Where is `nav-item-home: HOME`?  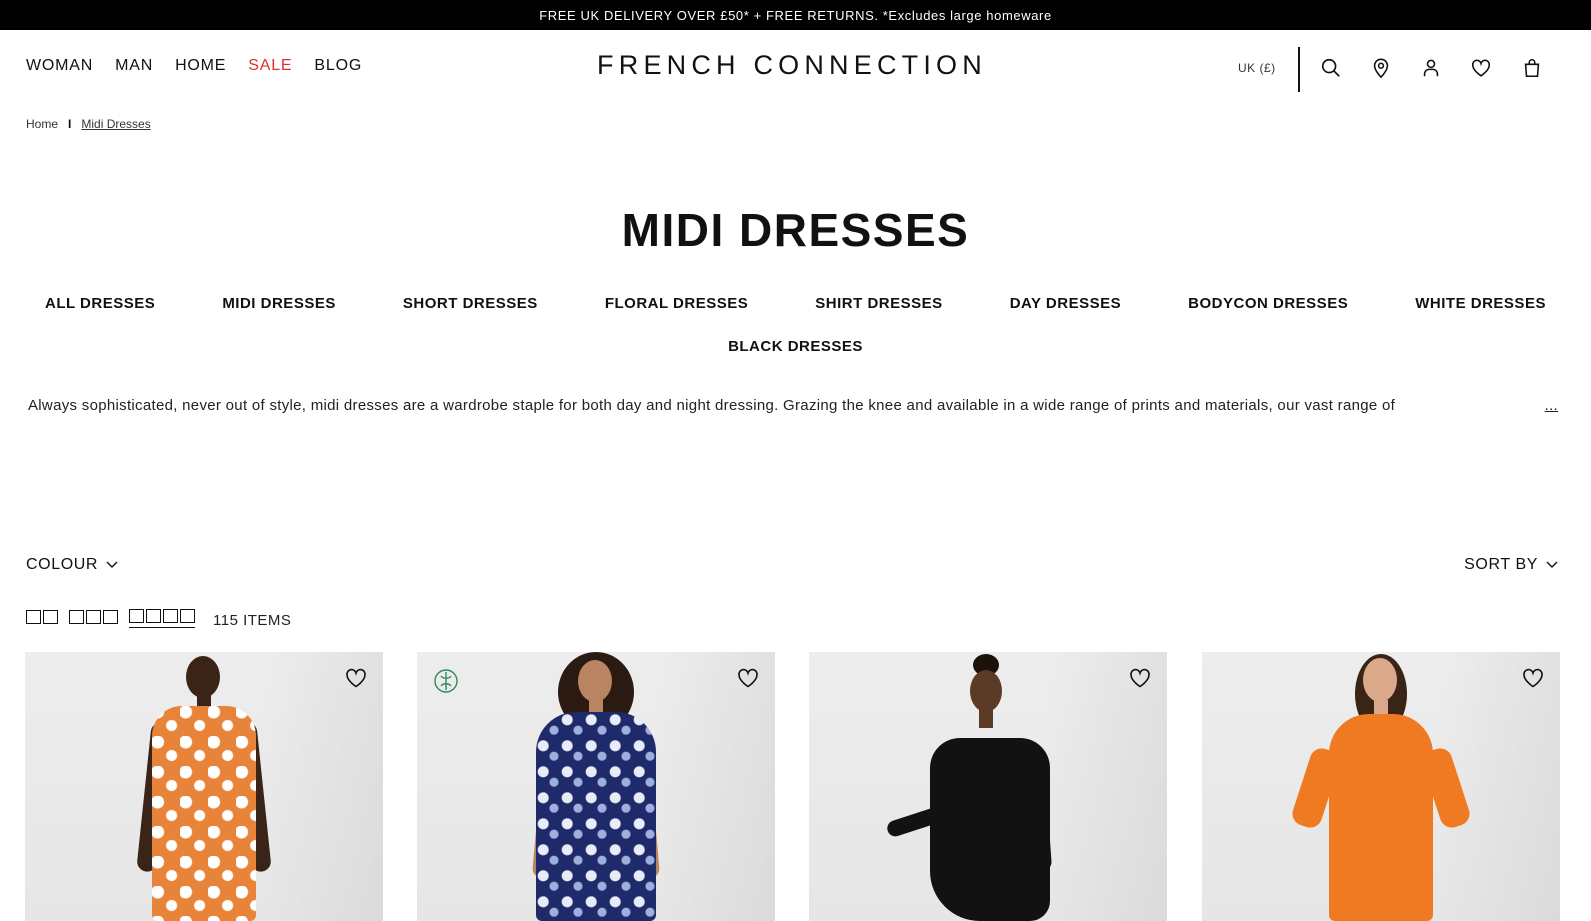 nav-item-home: HOME is located at coordinates (200, 66).